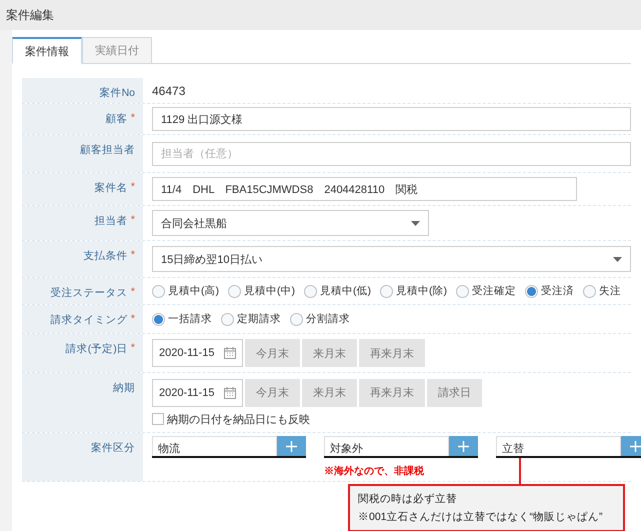  I want to click on radio-option: 見積中(高), so click(185, 291).